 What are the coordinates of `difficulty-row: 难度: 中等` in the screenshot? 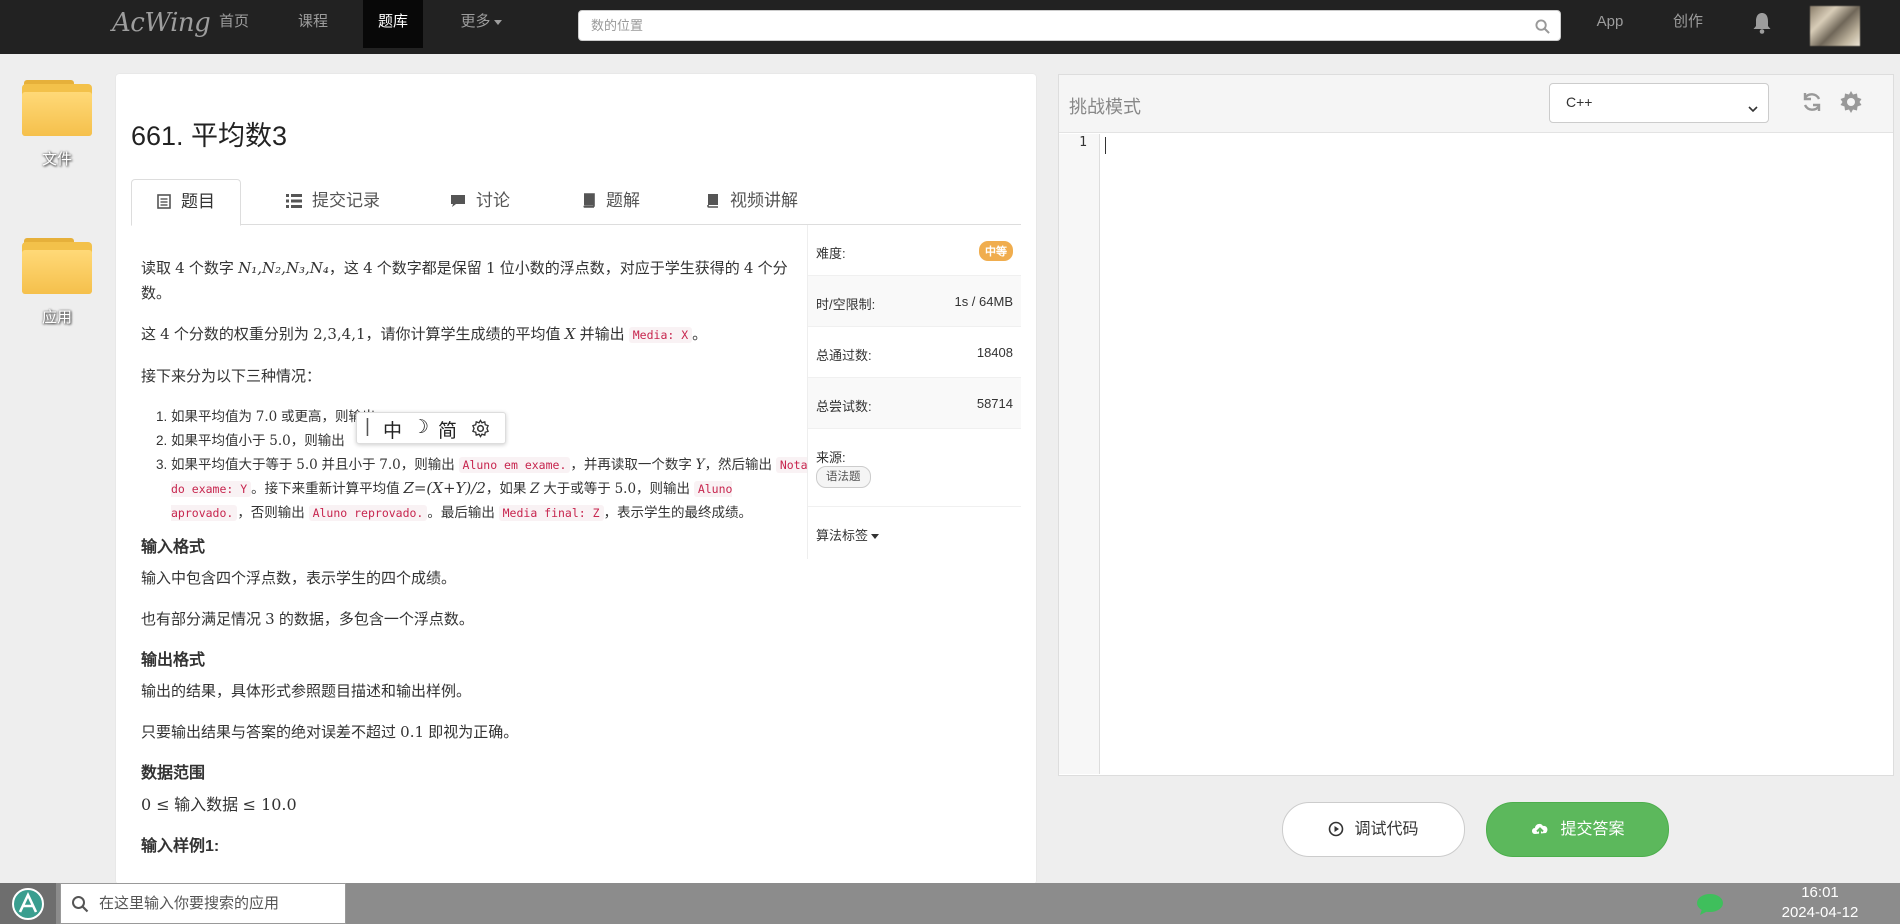 It's located at (914, 250).